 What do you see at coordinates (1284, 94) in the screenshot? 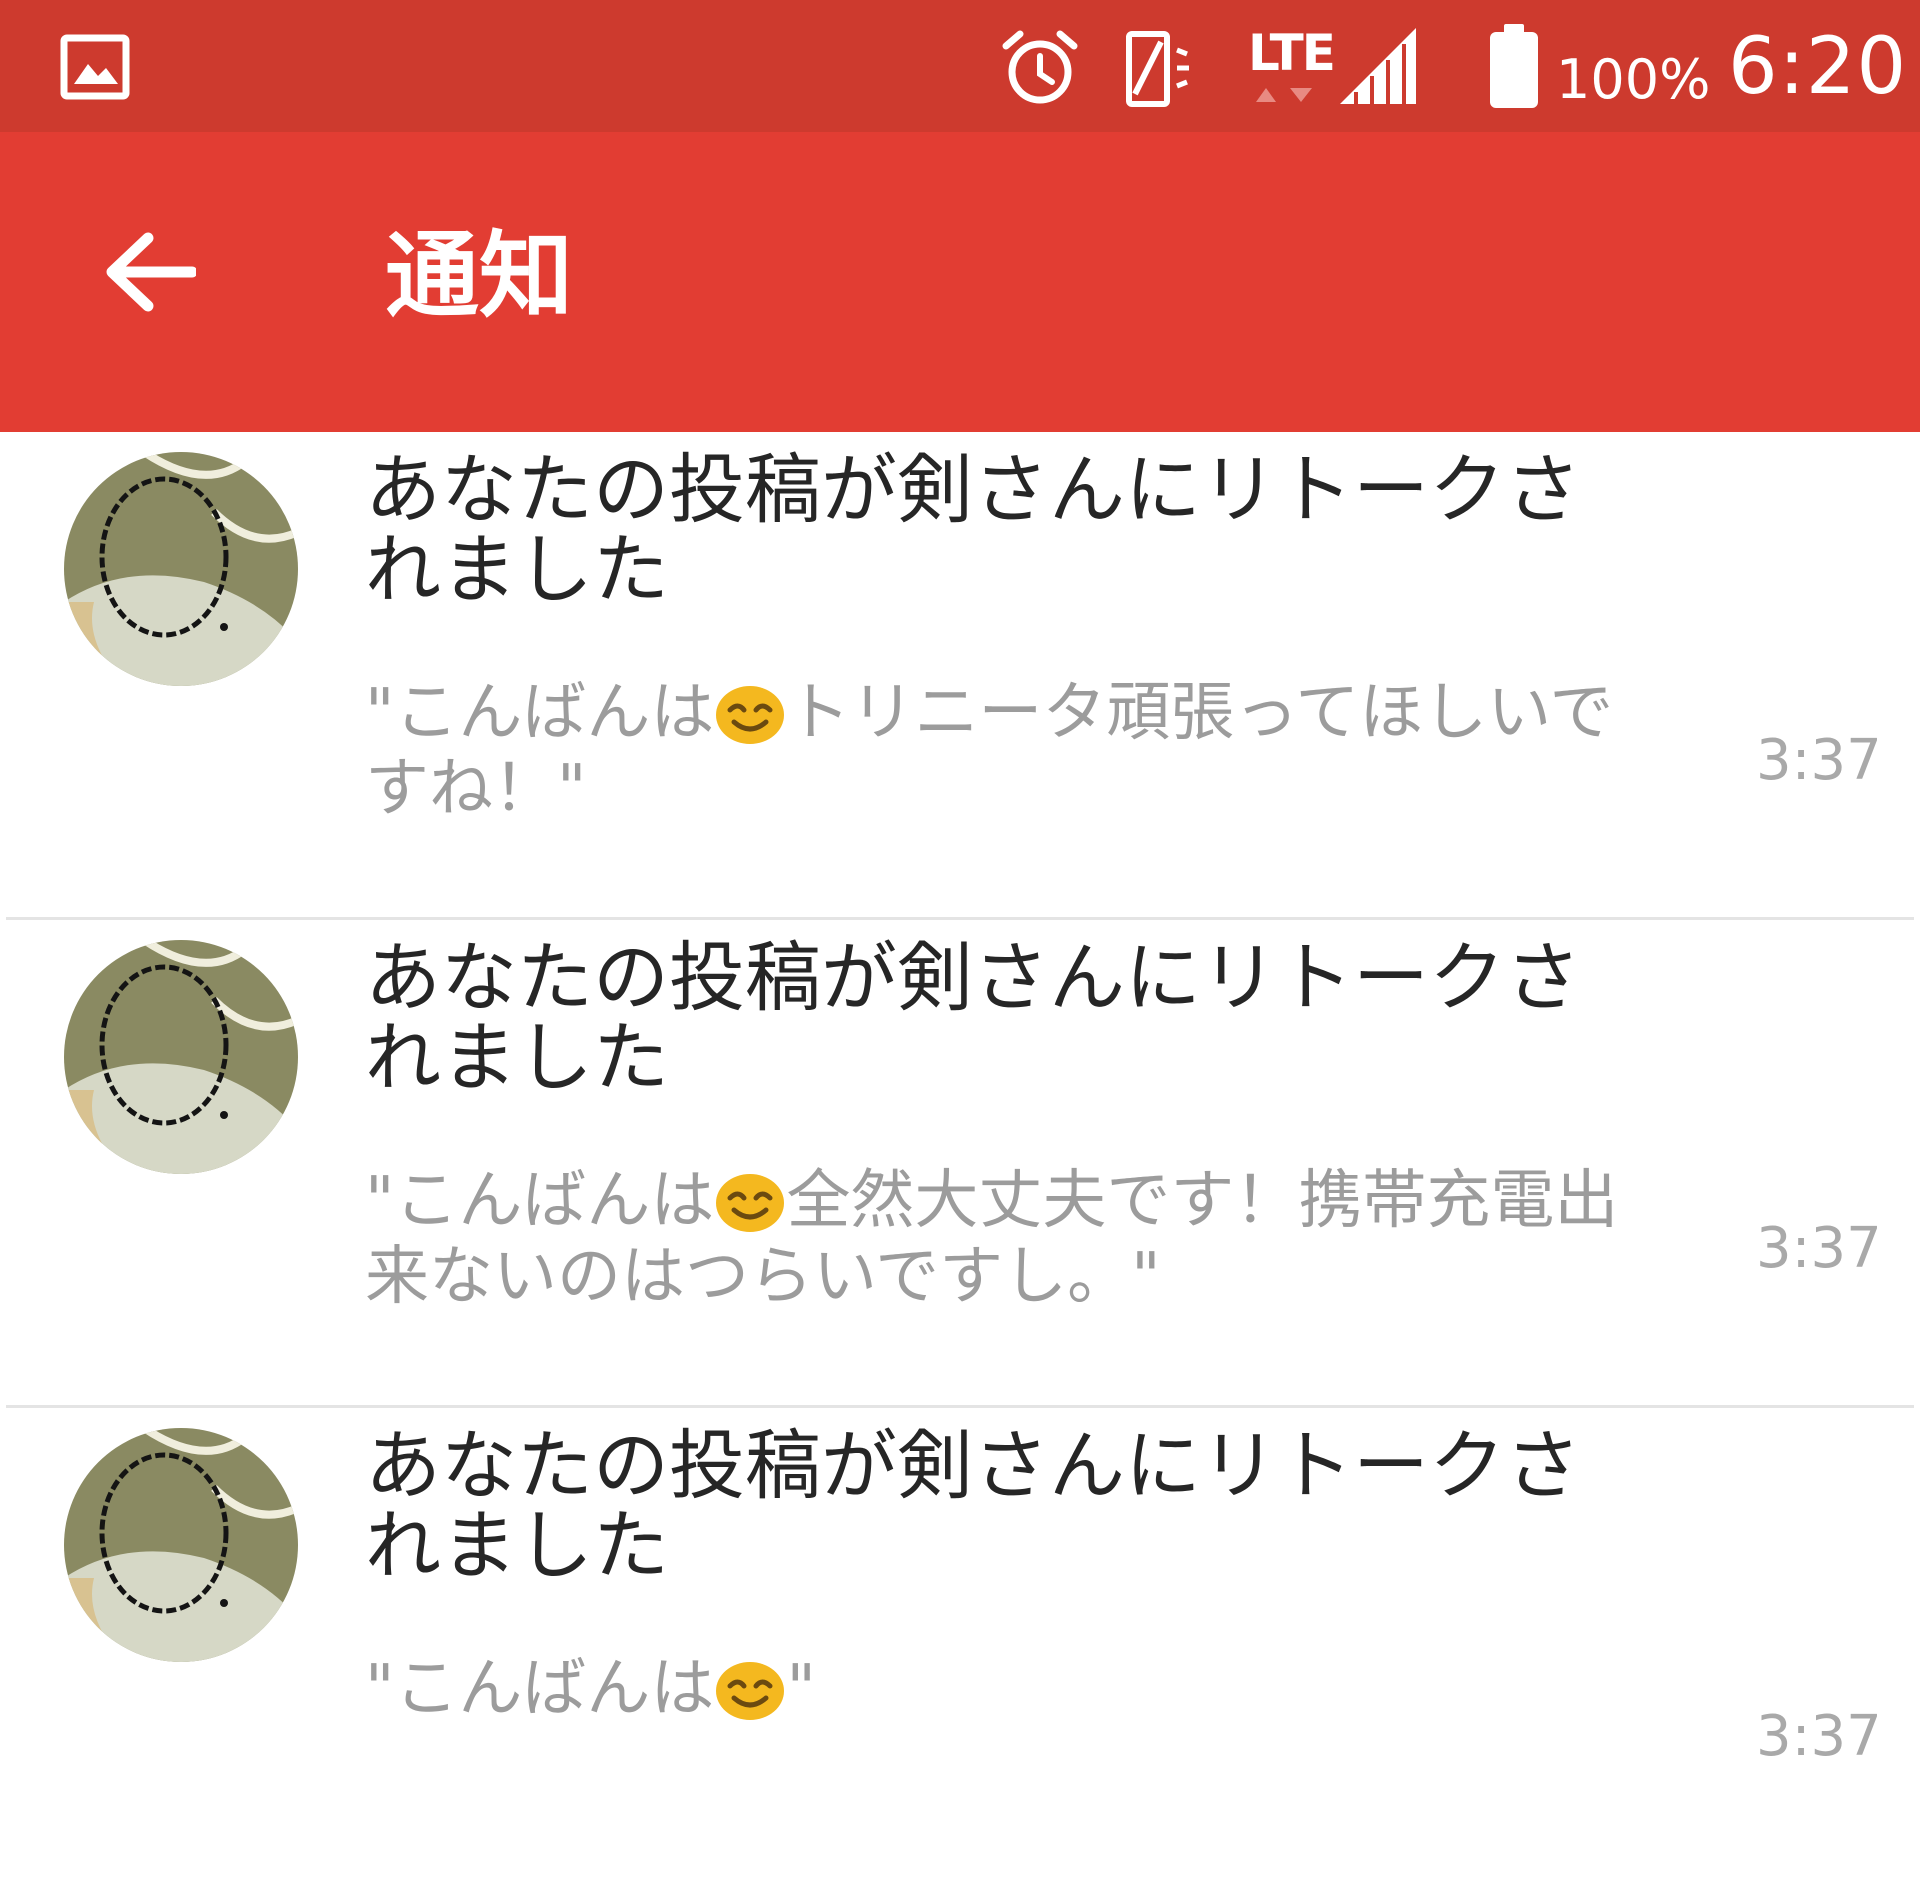
I see `data-arrows-icon` at bounding box center [1284, 94].